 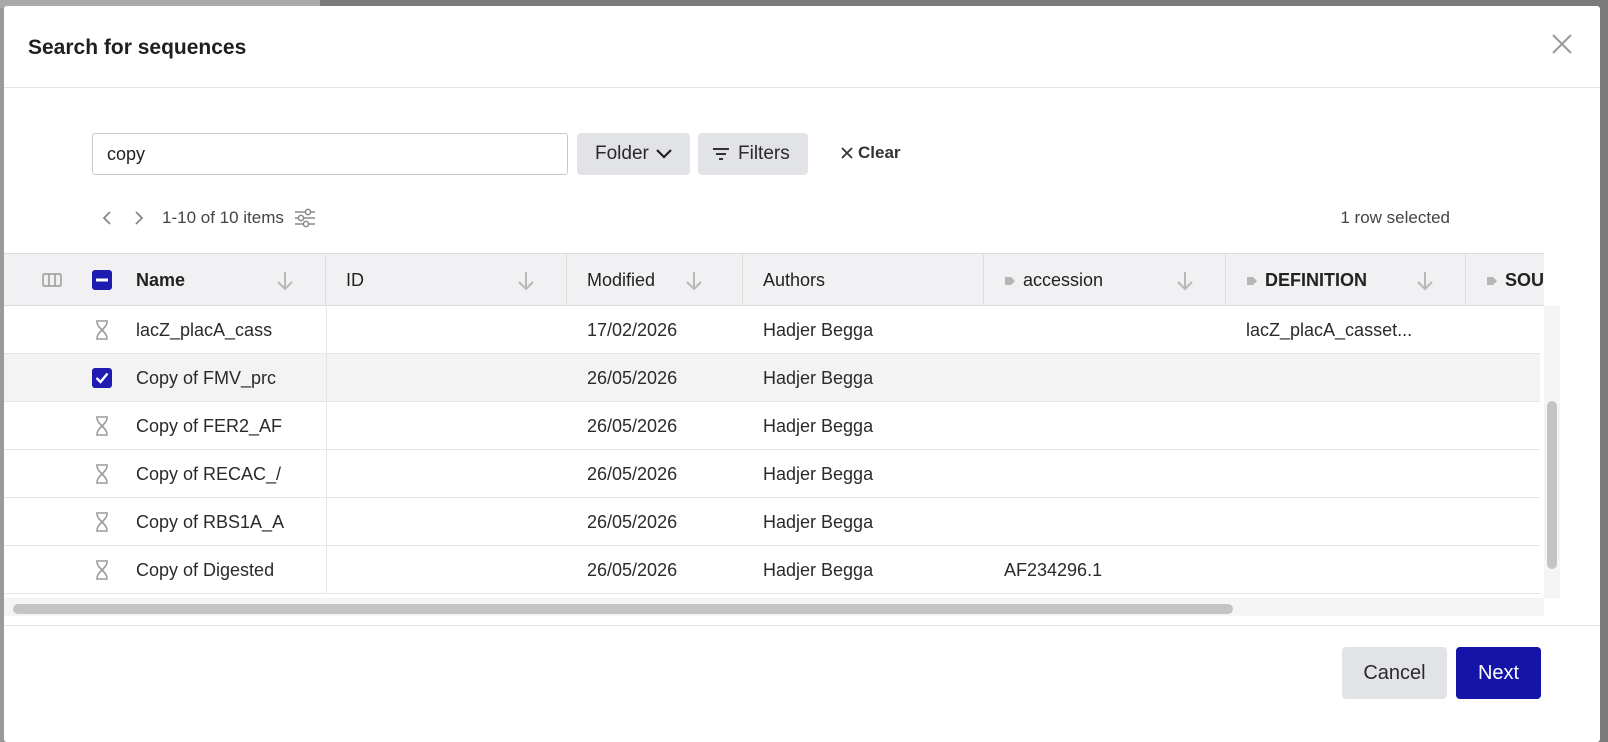 I want to click on table-row: Copy of FER2_AF 26/05/2026 Hadjer Begga, so click(x=772, y=426).